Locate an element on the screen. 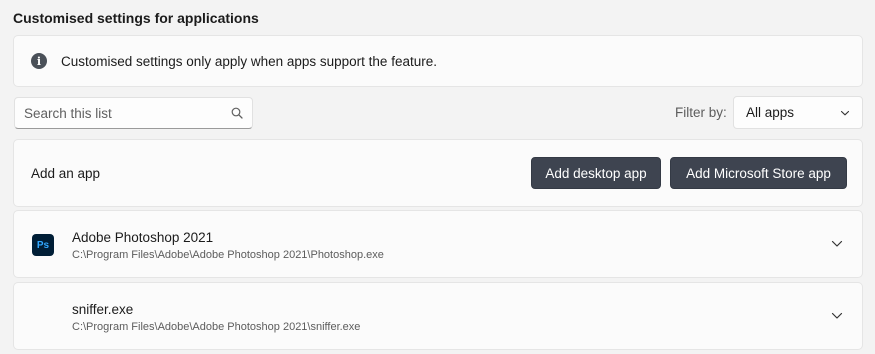 The image size is (875, 354). app-name: Adobe Photoshop 2021 is located at coordinates (143, 237).